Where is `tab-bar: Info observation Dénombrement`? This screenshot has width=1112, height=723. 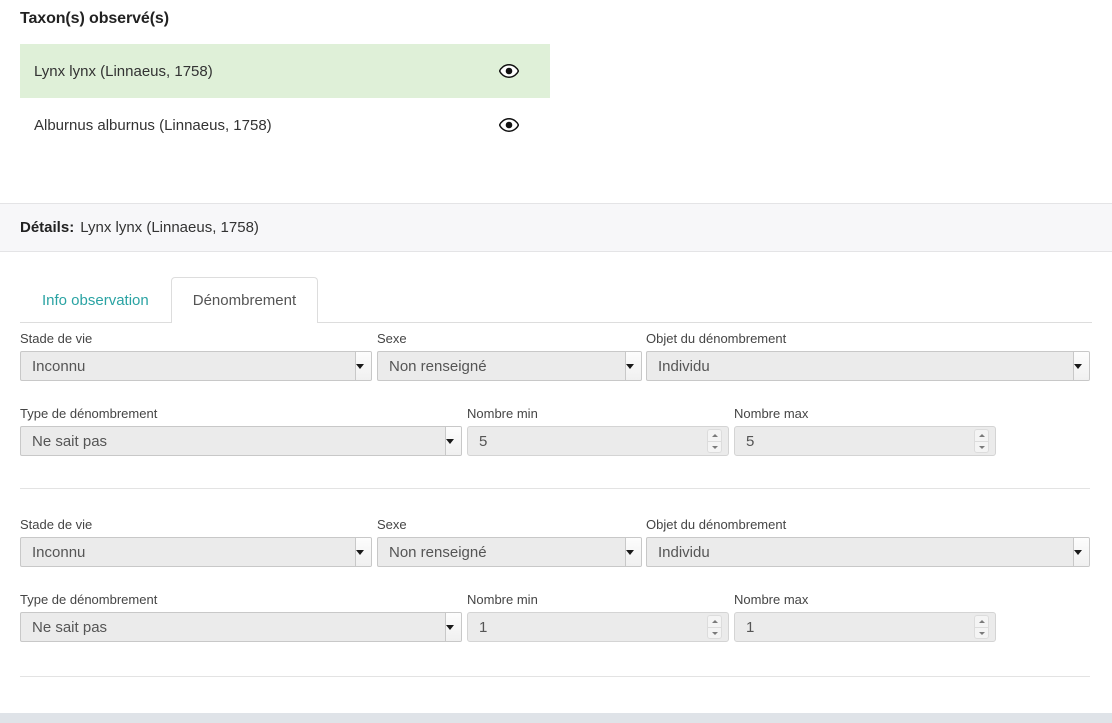 tab-bar: Info observation Dénombrement is located at coordinates (556, 300).